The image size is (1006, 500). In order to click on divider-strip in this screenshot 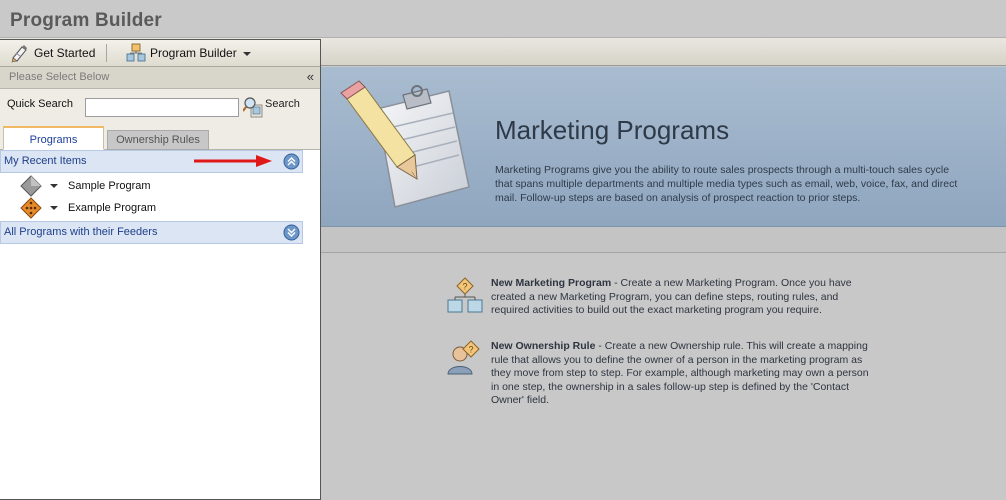, I will do `click(663, 240)`.